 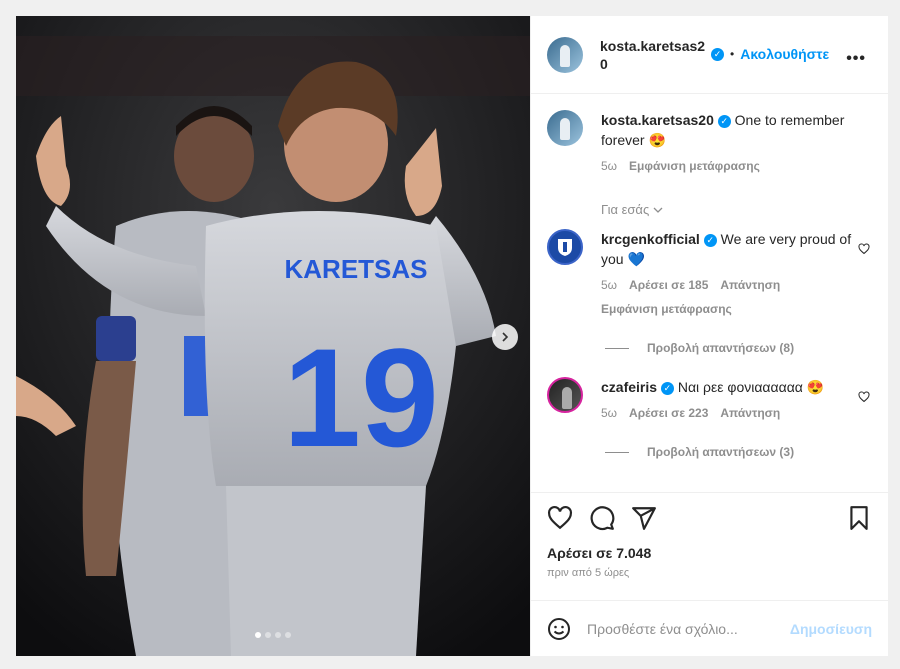 What do you see at coordinates (721, 452) in the screenshot?
I see `view-replies-label: Προβολή απαντήσεων (3)` at bounding box center [721, 452].